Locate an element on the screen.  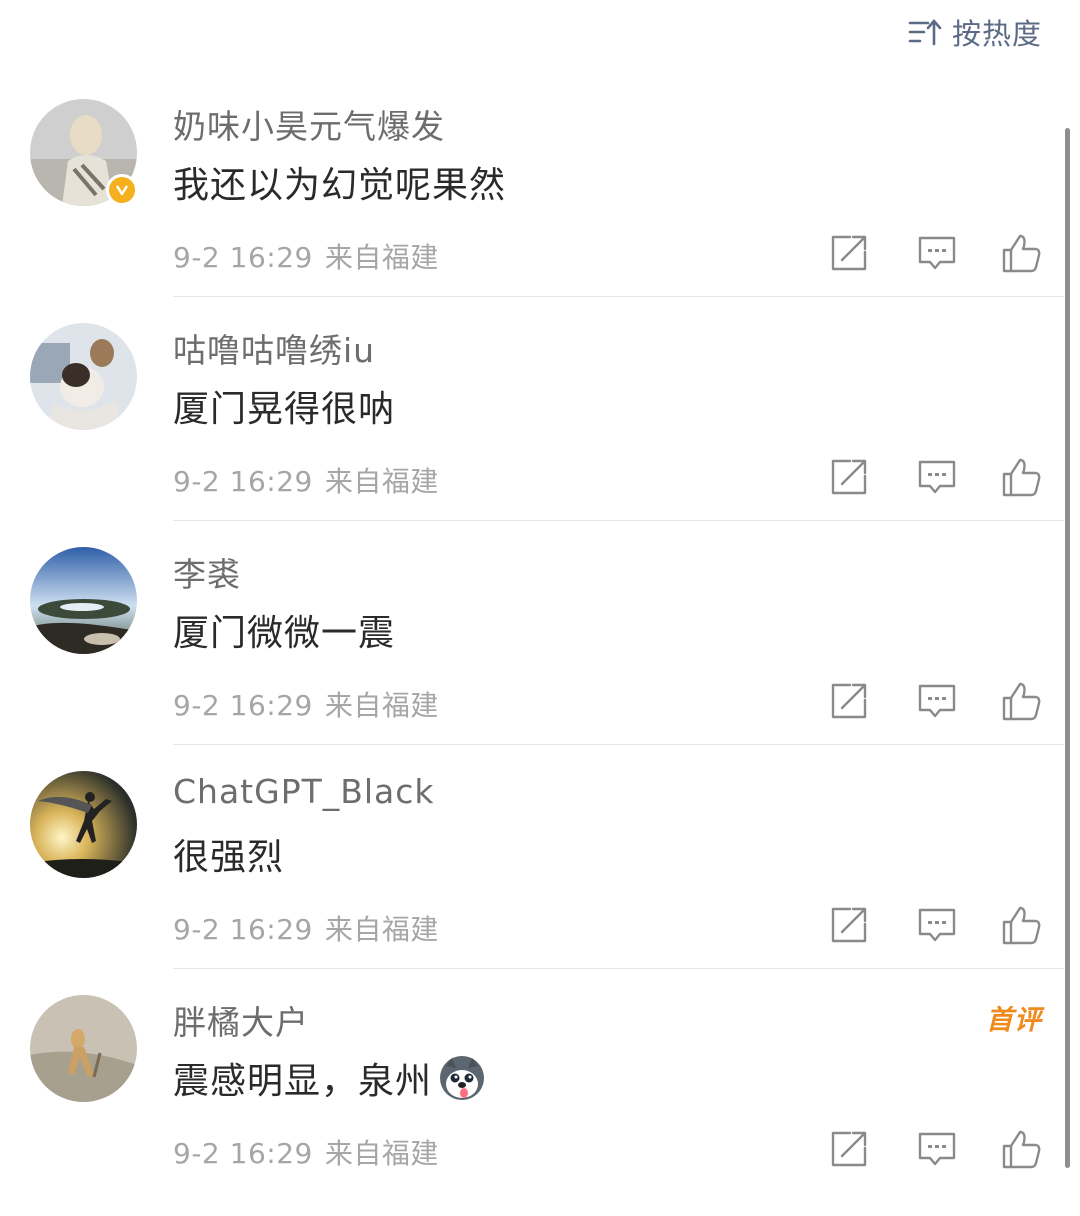
husky-emoji-icon is located at coordinates (462, 1078).